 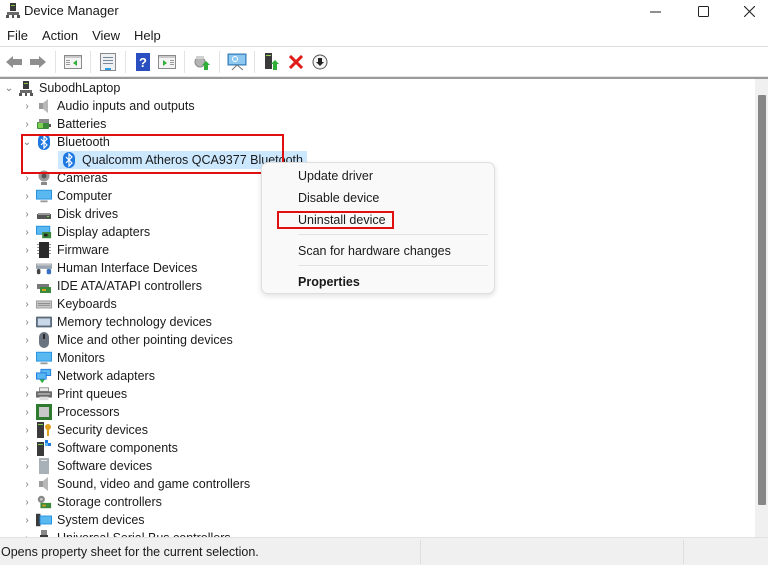 What do you see at coordinates (108, 62) in the screenshot?
I see `properties-button` at bounding box center [108, 62].